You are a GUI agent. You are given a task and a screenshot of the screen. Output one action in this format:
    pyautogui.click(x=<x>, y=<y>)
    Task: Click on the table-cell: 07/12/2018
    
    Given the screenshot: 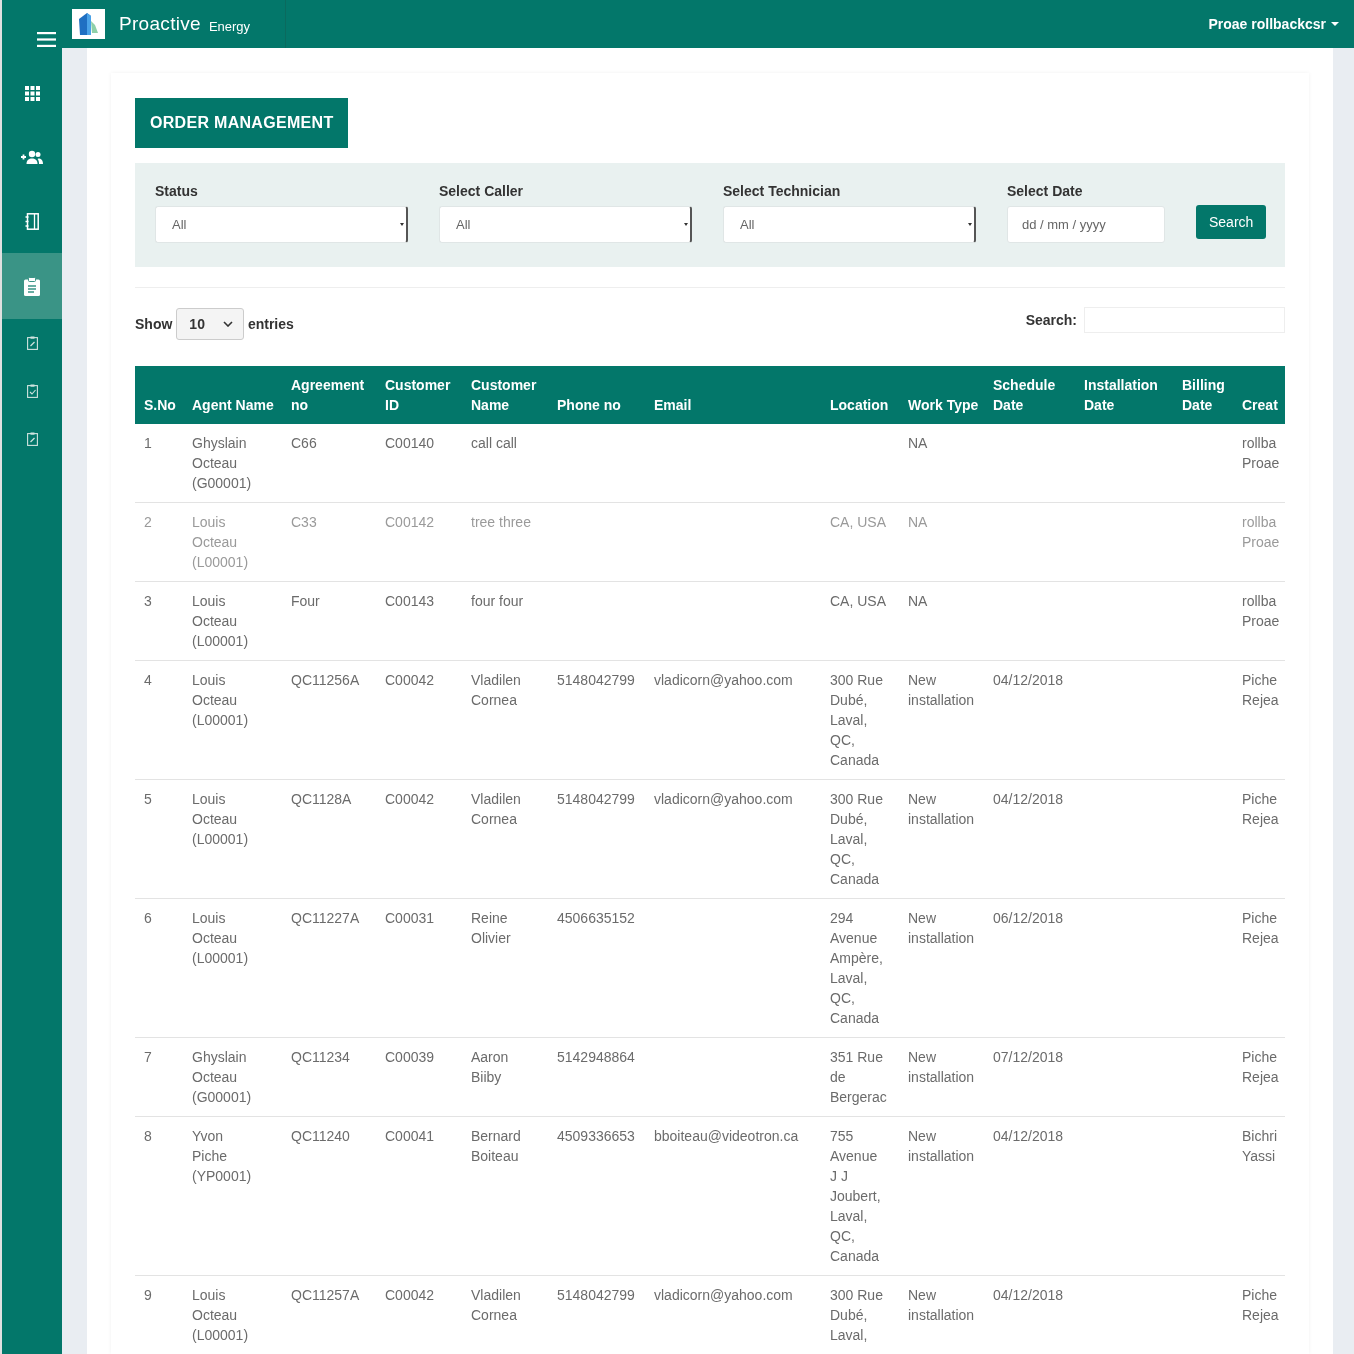 What is the action you would take?
    pyautogui.click(x=1028, y=1057)
    